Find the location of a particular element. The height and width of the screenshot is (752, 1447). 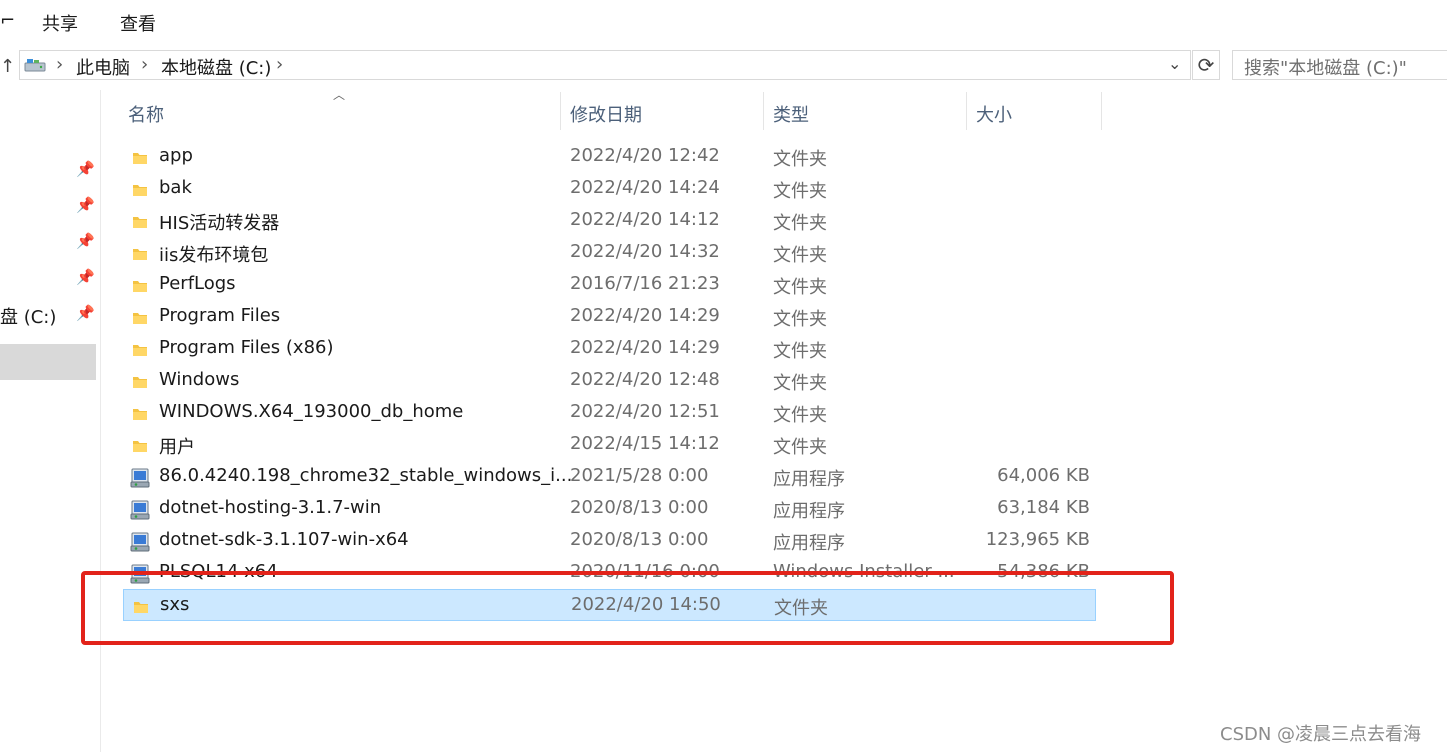

watermark: CSDN @凌晨三点去看海 is located at coordinates (1321, 734).